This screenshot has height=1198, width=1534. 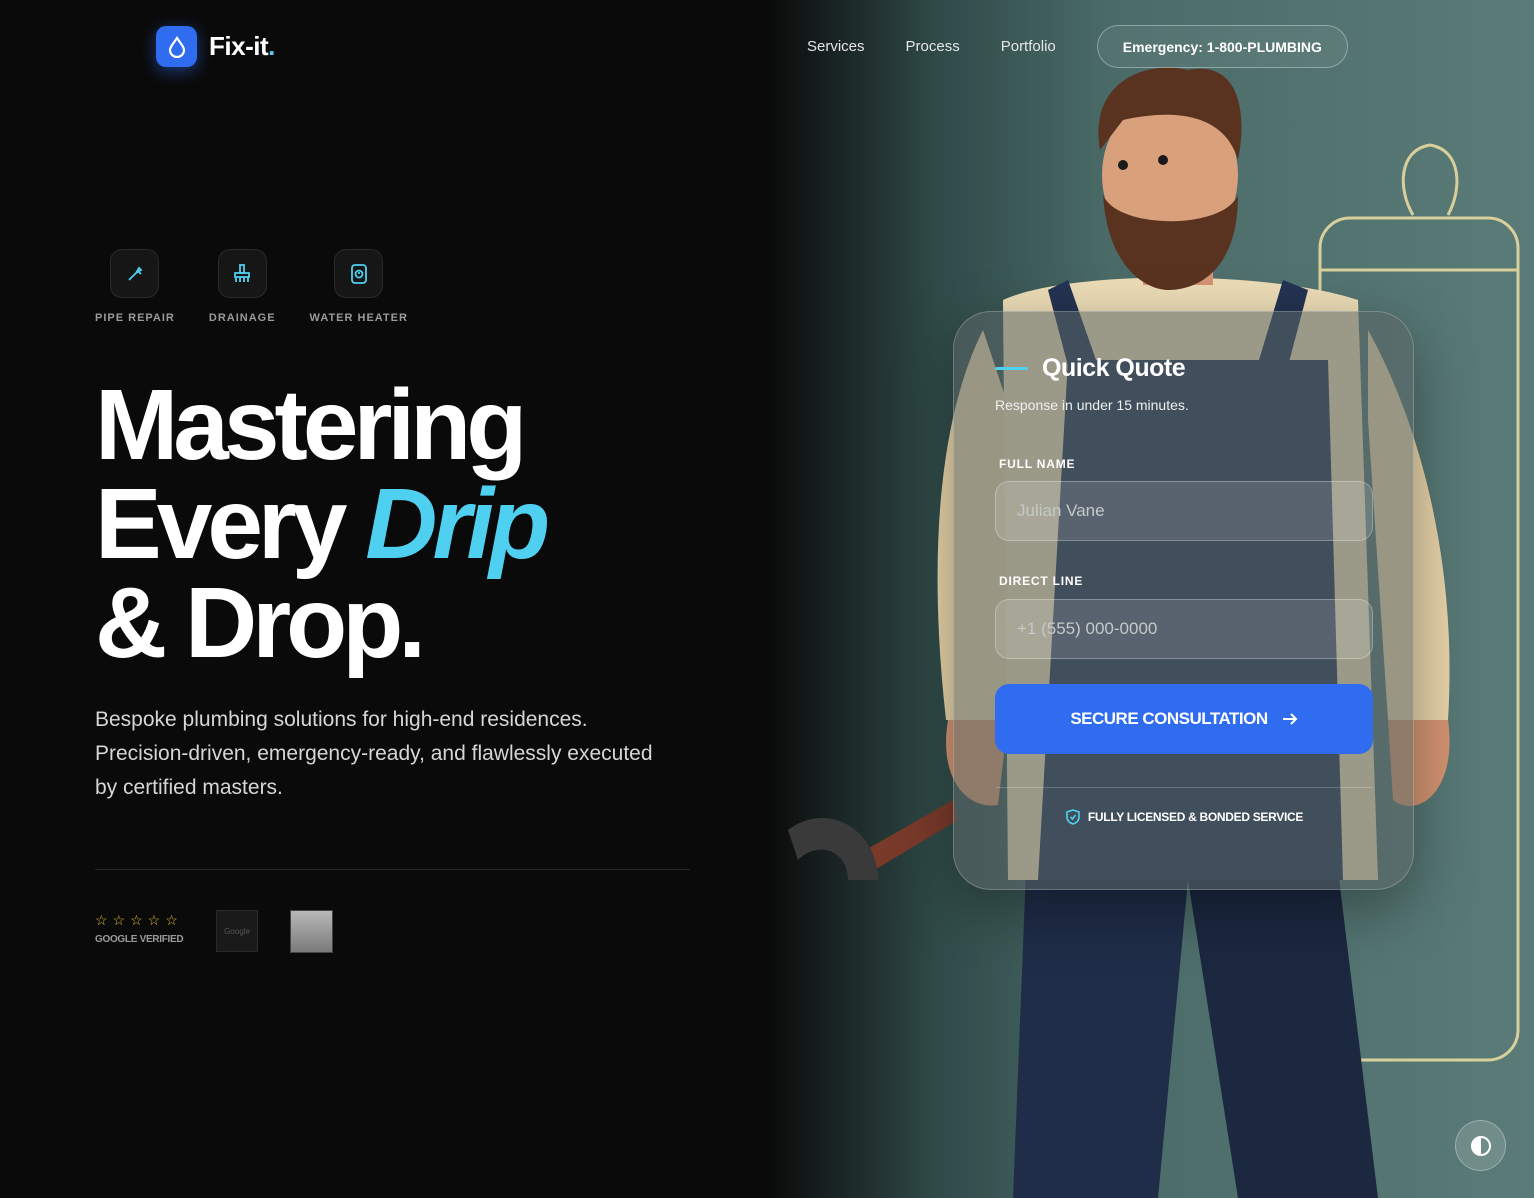 I want to click on nav-link-portfolio: Portfolio, so click(x=1028, y=46).